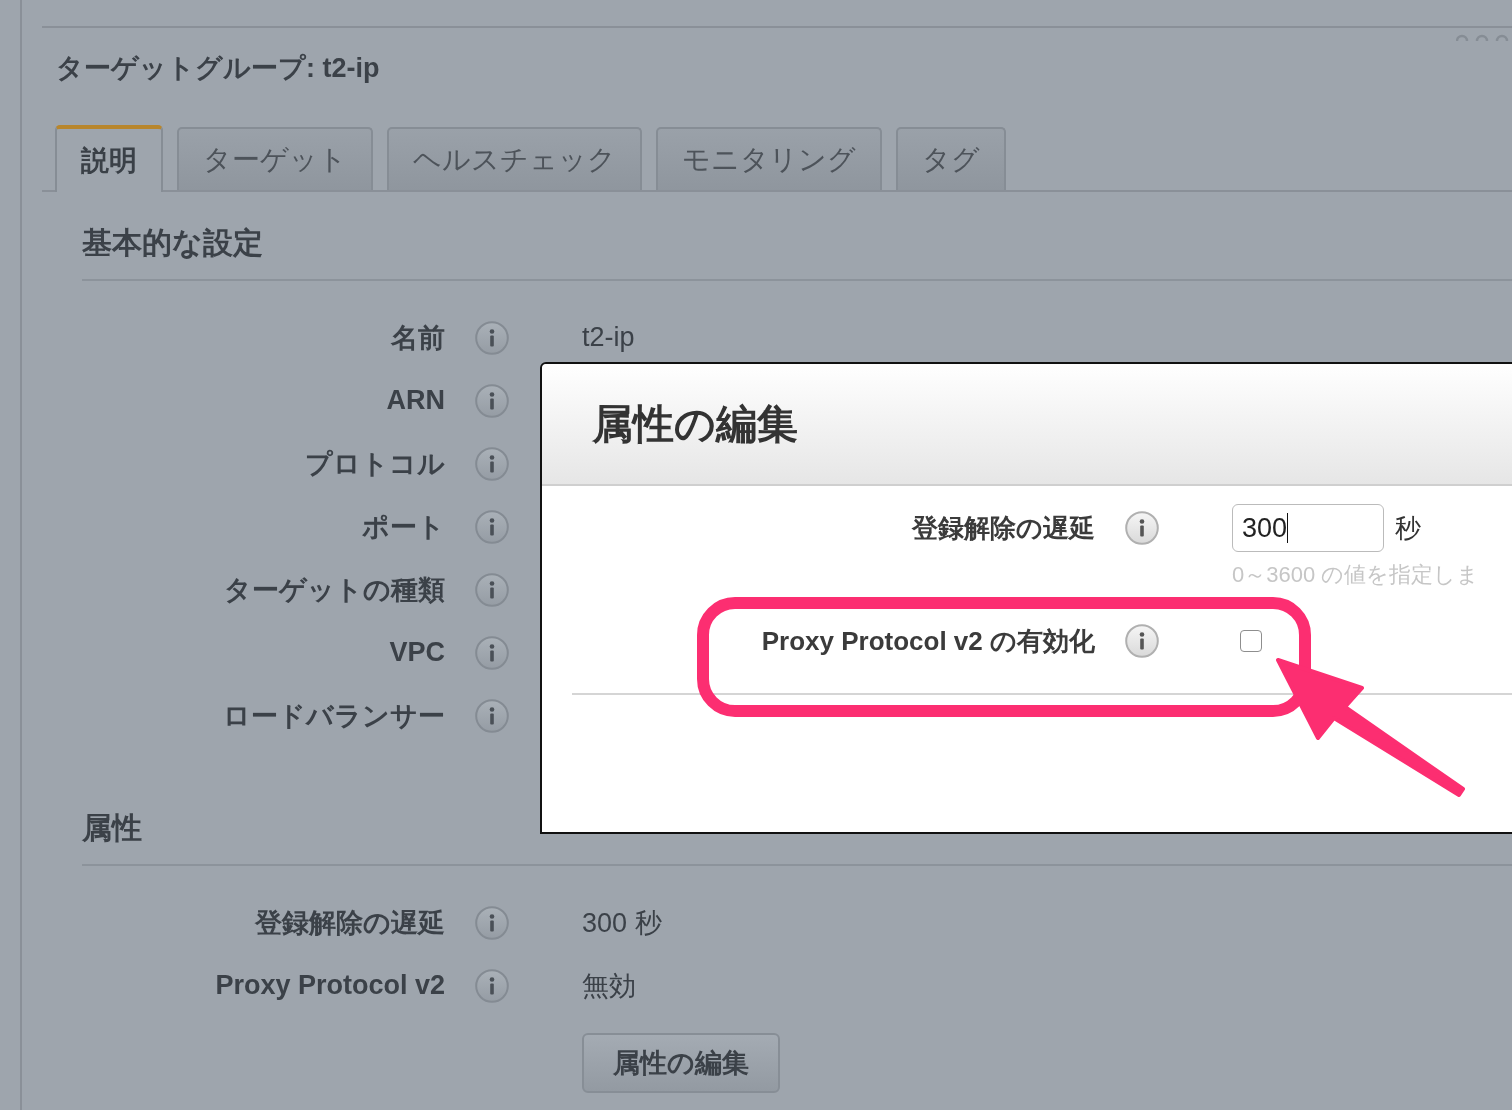  I want to click on field-label: ターゲットの種類, so click(334, 590).